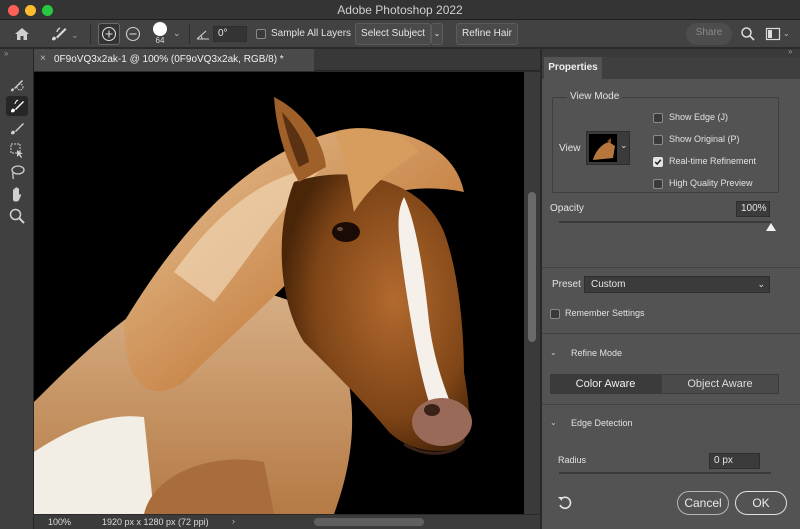 This screenshot has height=529, width=800. Describe the element at coordinates (699, 117) in the screenshot. I see `show-edge-label: Show Edge (J)` at that location.